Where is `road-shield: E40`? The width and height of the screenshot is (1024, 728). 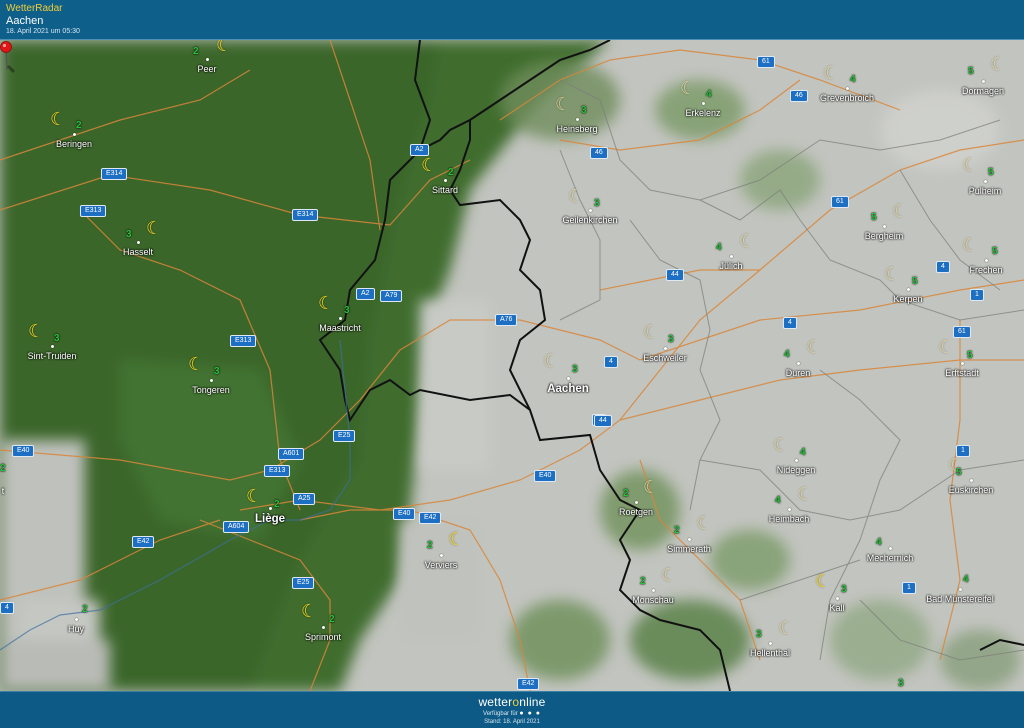
road-shield: E40 is located at coordinates (23, 451).